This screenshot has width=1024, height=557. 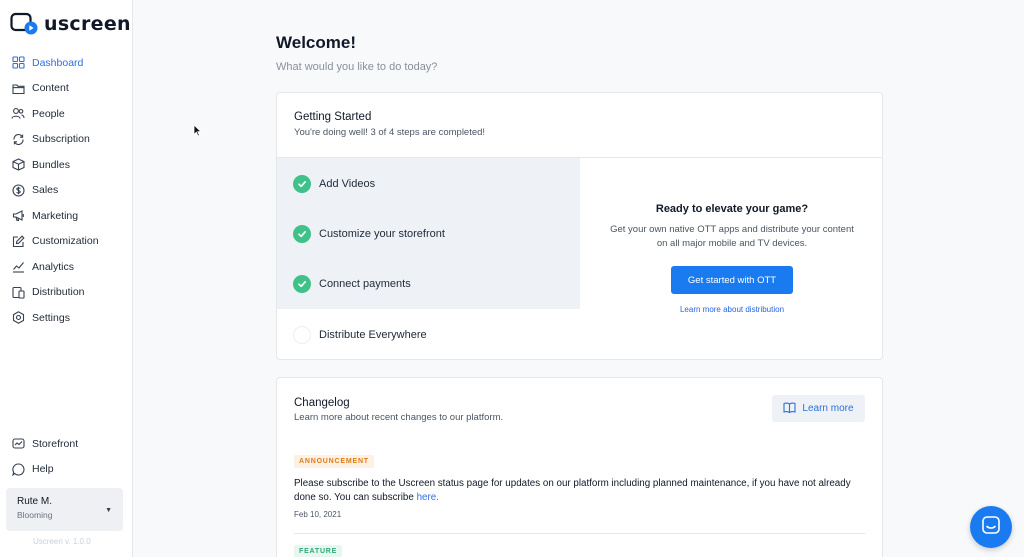 I want to click on user-name: Rute M., so click(x=35, y=501).